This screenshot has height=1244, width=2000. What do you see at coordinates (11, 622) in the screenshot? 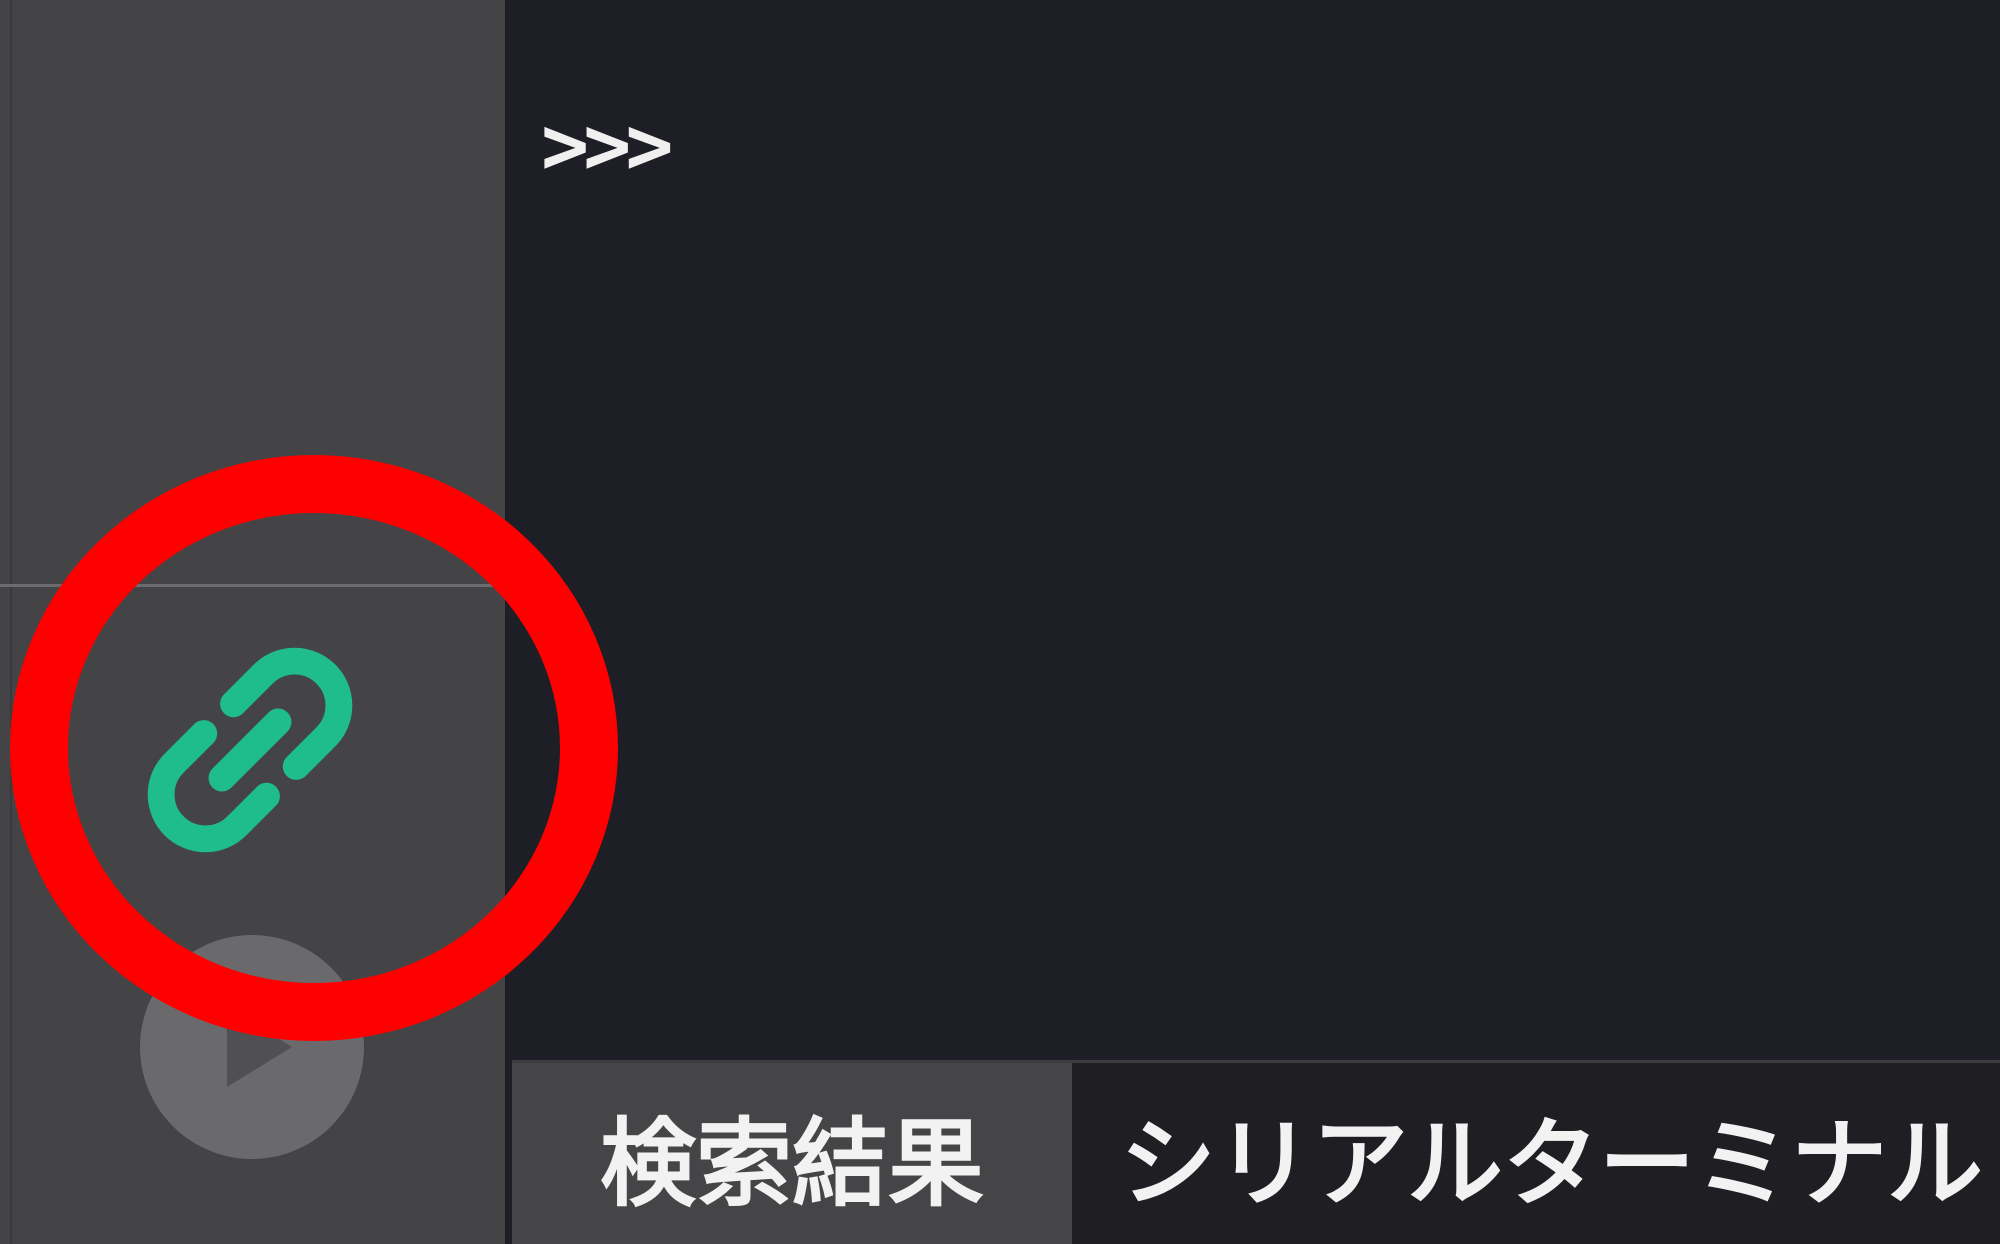
I see `left-edge-line` at bounding box center [11, 622].